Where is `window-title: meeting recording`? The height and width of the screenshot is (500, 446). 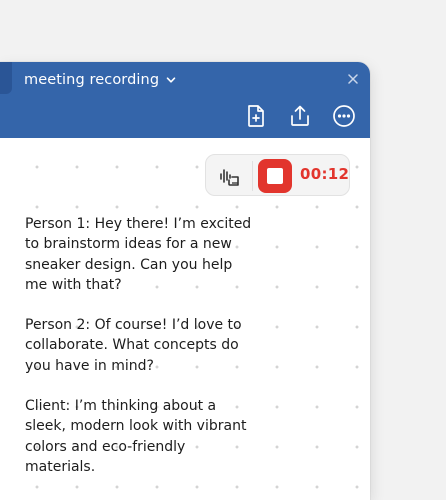
window-title: meeting recording is located at coordinates (92, 80).